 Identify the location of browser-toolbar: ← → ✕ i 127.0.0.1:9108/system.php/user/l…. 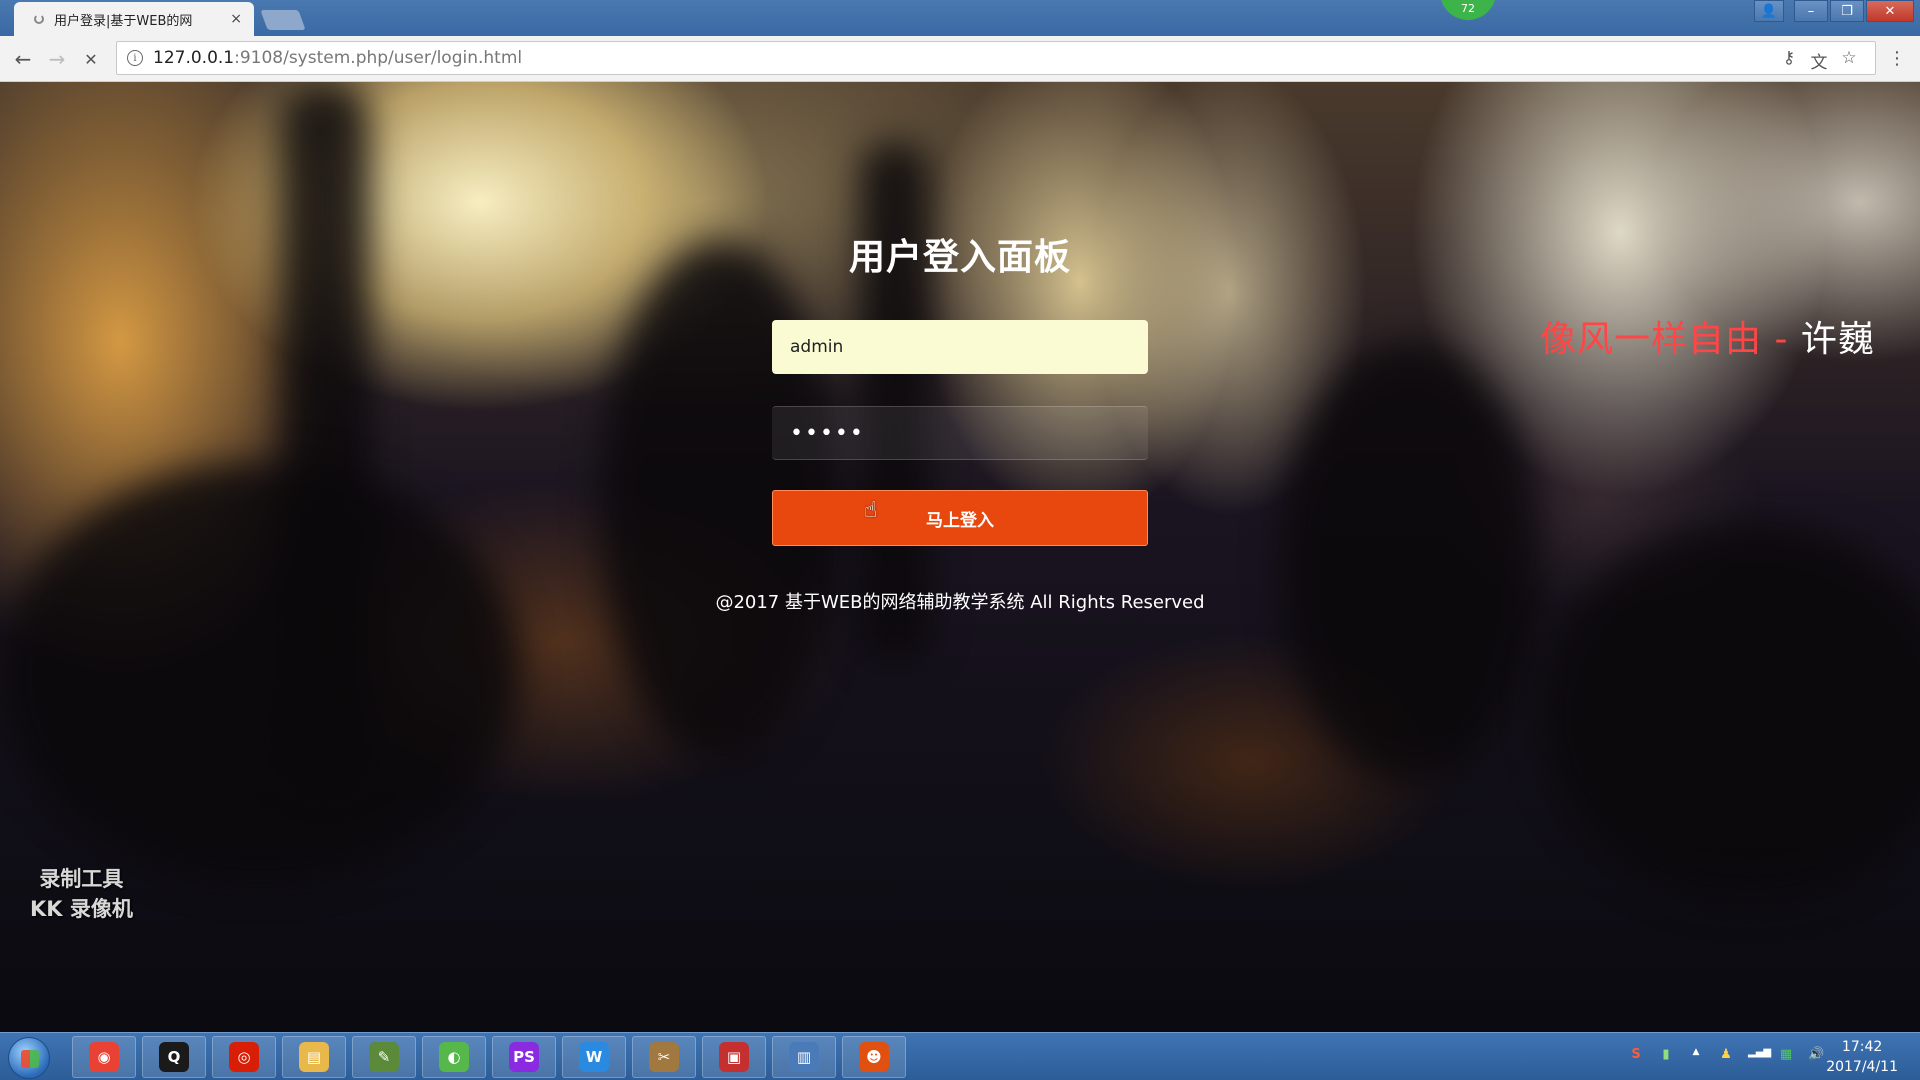
(960, 59).